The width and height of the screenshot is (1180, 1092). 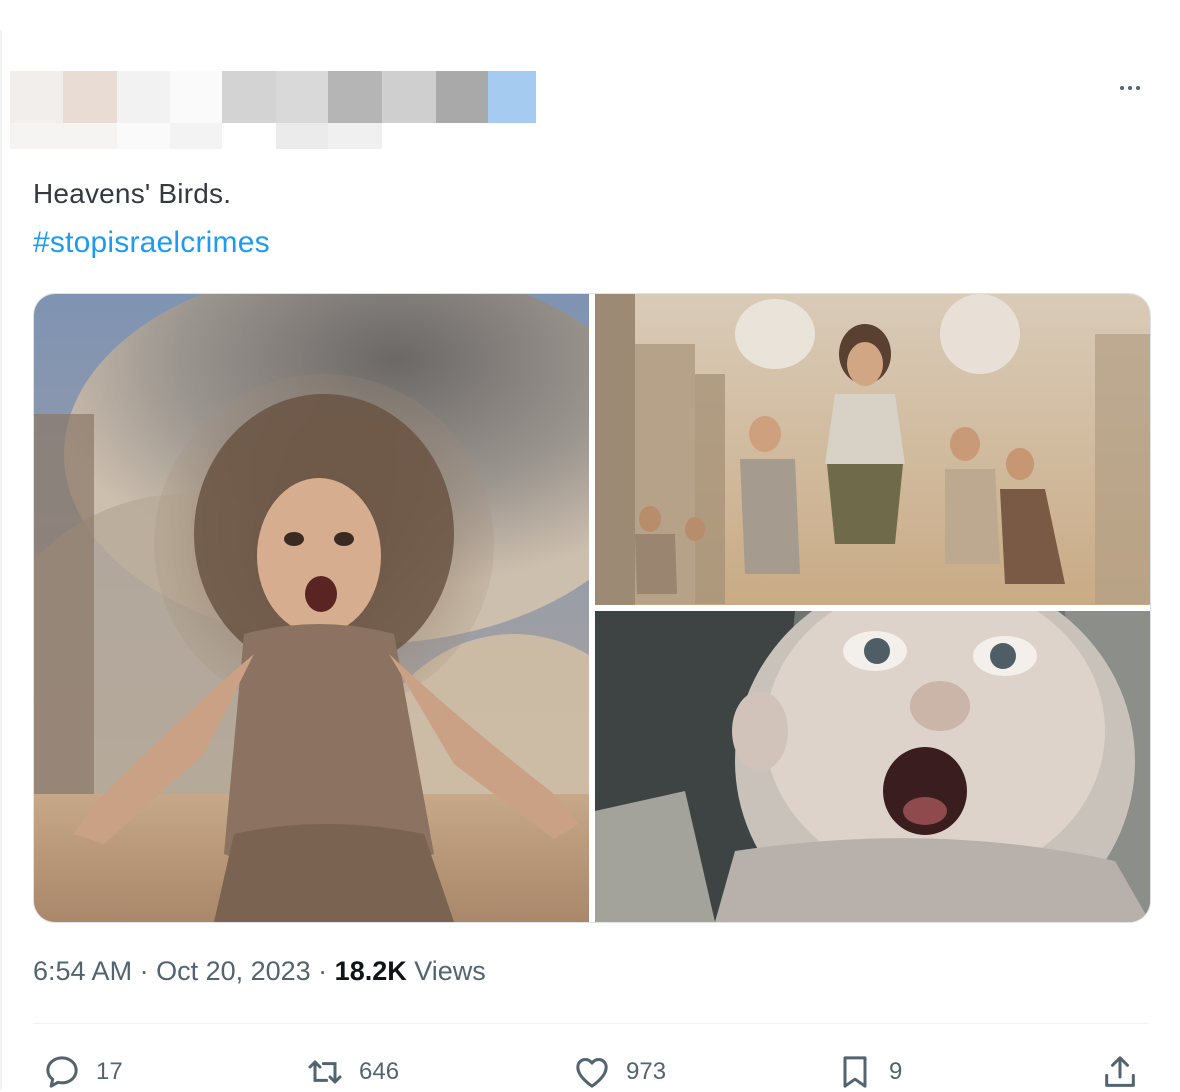 I want to click on more-options-button, so click(x=1130, y=88).